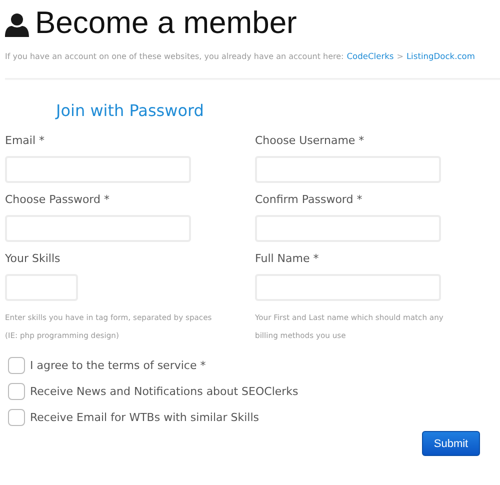  What do you see at coordinates (308, 200) in the screenshot?
I see `field-label: Confirm Password *` at bounding box center [308, 200].